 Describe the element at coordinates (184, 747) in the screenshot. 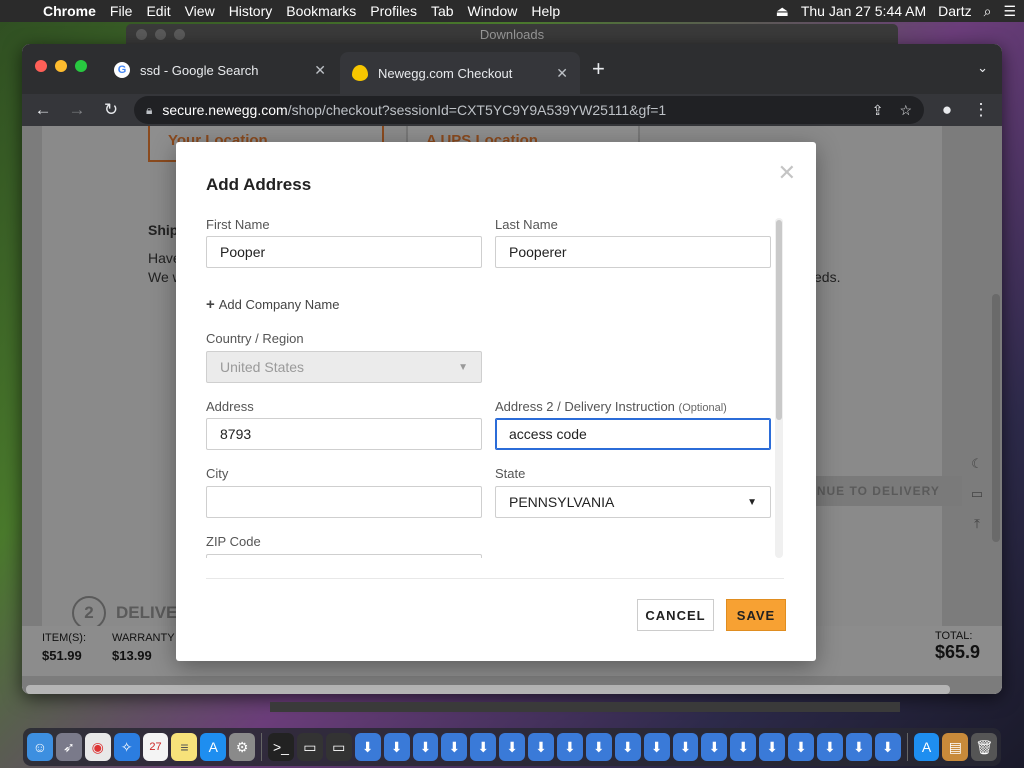

I see `notes-icon: ≡` at that location.